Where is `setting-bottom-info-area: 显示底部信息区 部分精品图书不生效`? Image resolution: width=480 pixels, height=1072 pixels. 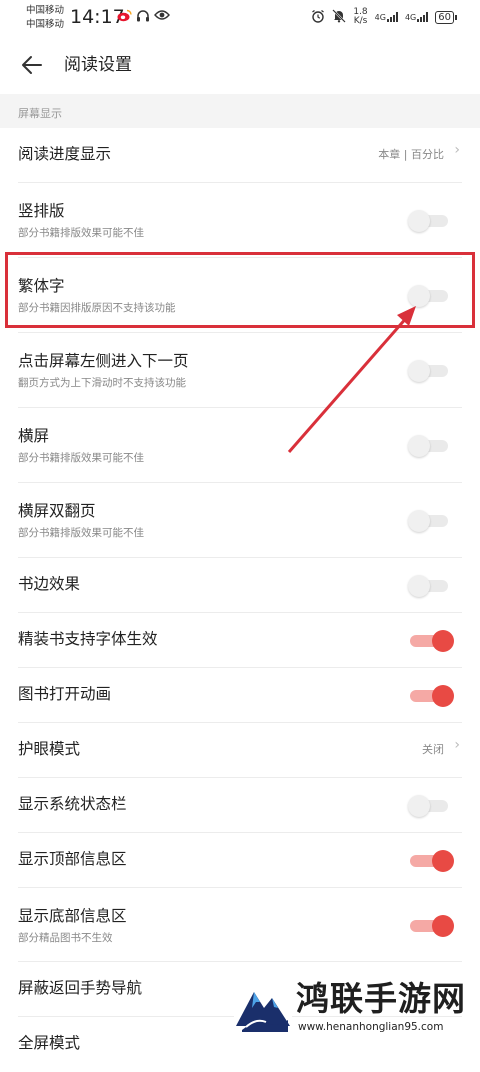 setting-bottom-info-area: 显示底部信息区 部分精品图书不生效 is located at coordinates (240, 925).